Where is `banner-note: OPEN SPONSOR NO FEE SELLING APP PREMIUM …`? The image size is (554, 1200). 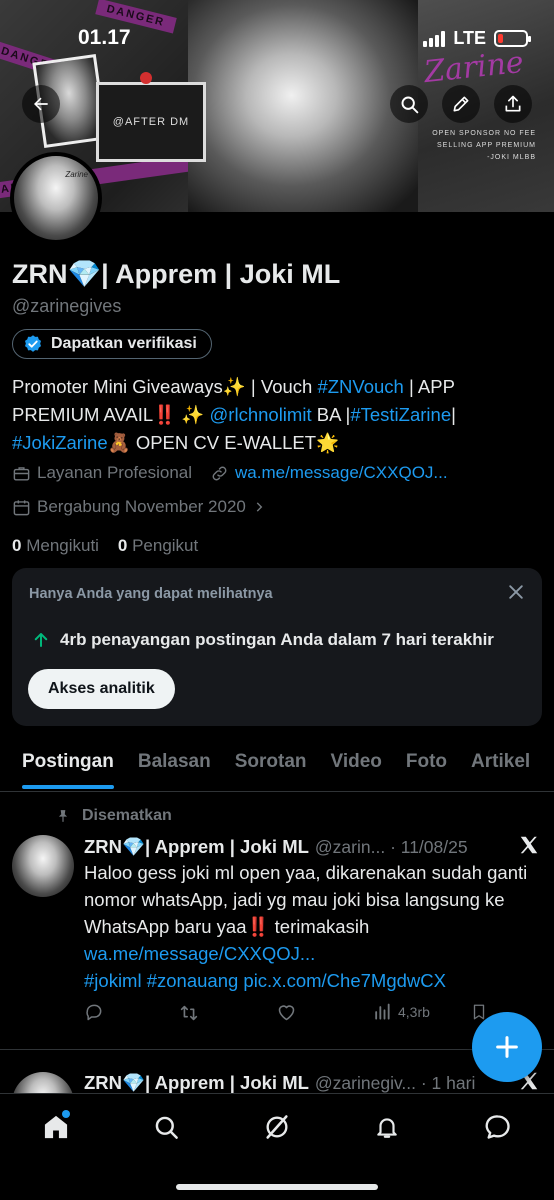
banner-note: OPEN SPONSOR NO FEE SELLING APP PREMIUM … is located at coordinates (484, 145).